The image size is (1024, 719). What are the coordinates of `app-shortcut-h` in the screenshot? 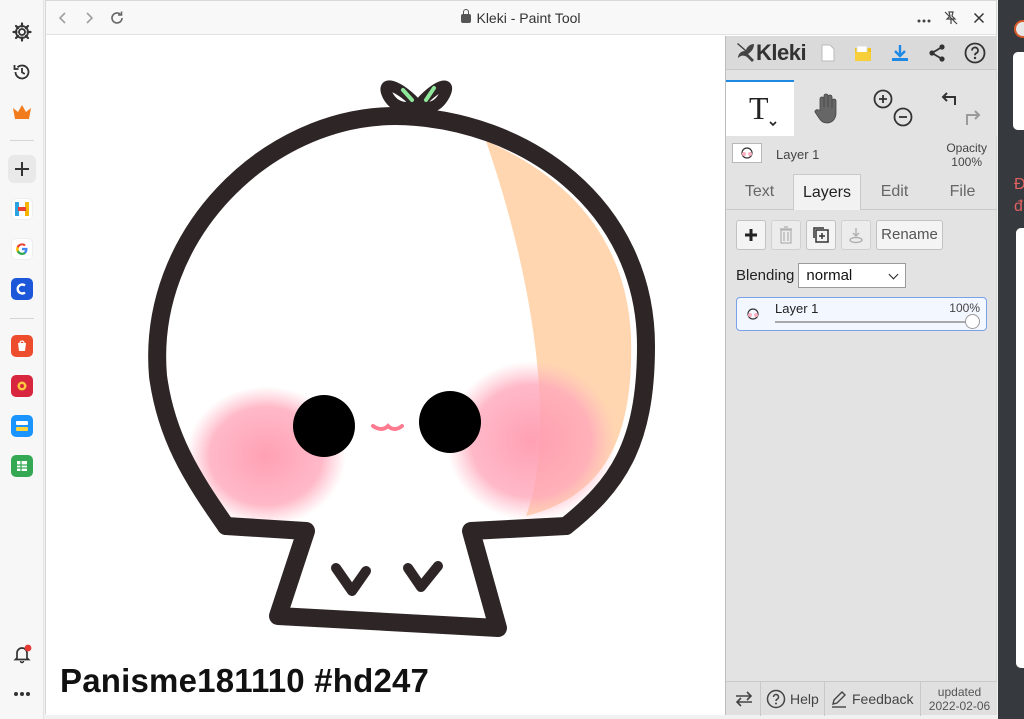 It's located at (22, 209).